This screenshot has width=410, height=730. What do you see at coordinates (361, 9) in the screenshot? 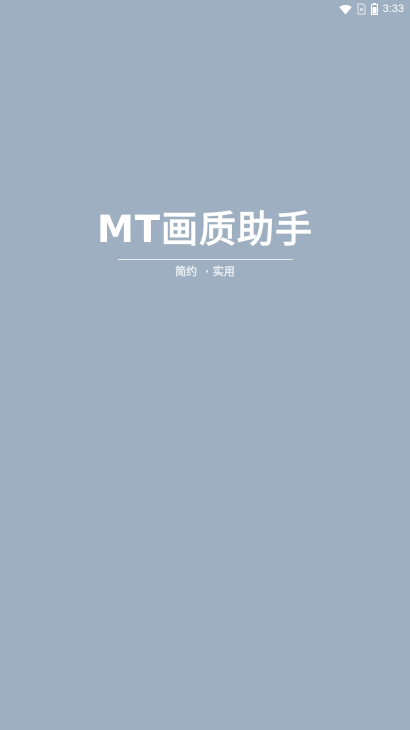
I see `no-sim-icon` at bounding box center [361, 9].